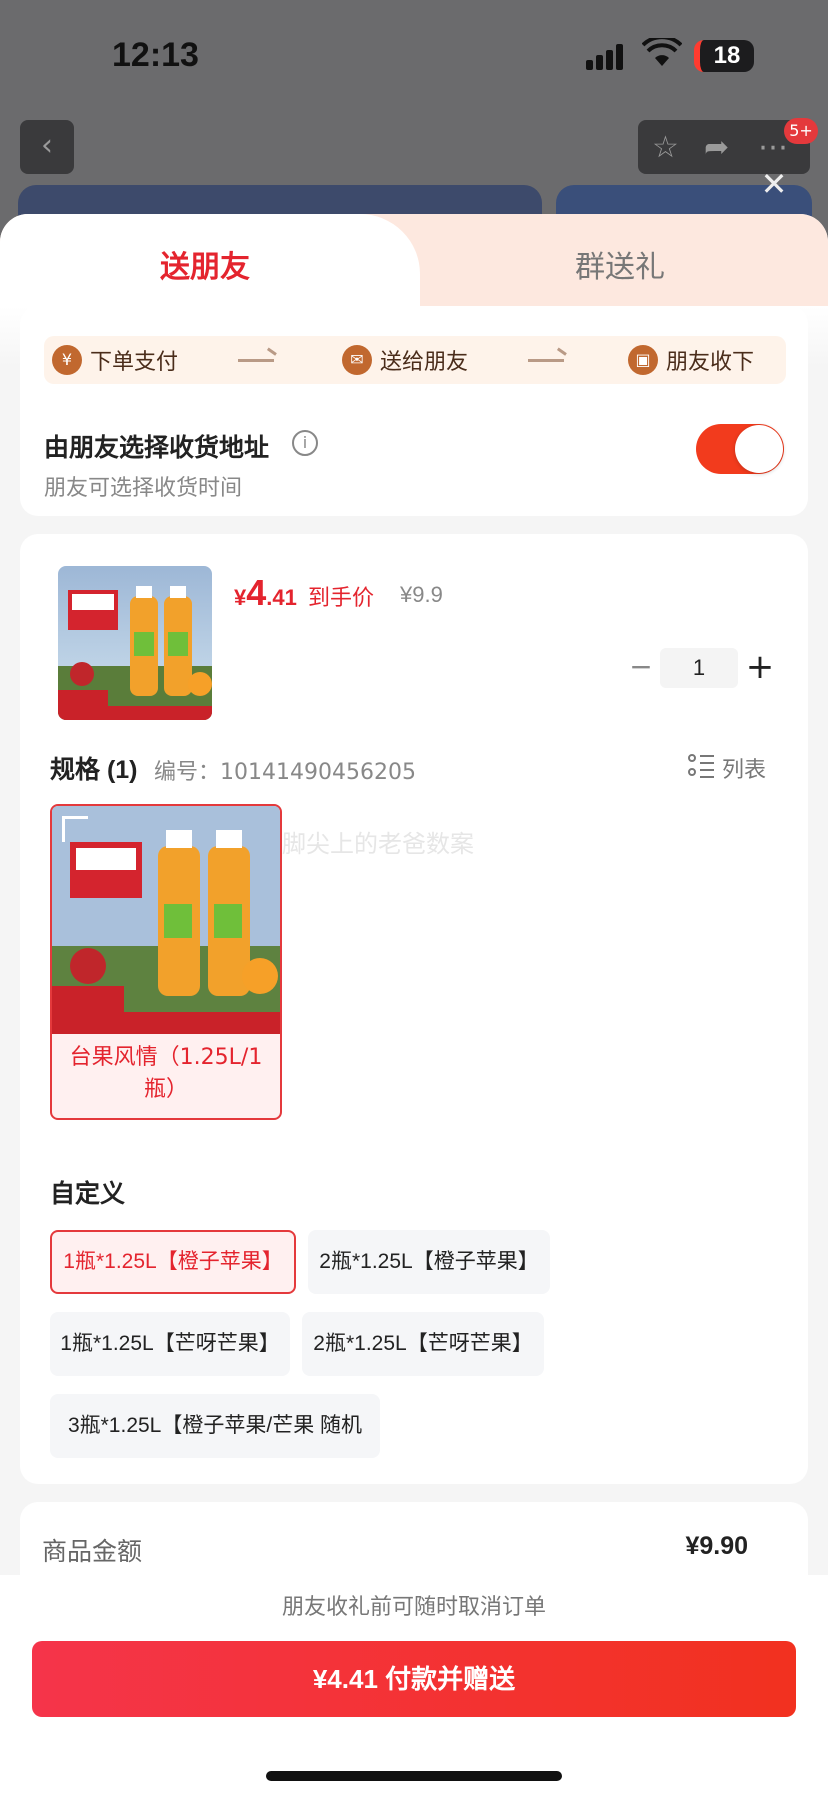 The image size is (828, 1795). I want to click on amount-value: ¥9.90, so click(716, 1546).